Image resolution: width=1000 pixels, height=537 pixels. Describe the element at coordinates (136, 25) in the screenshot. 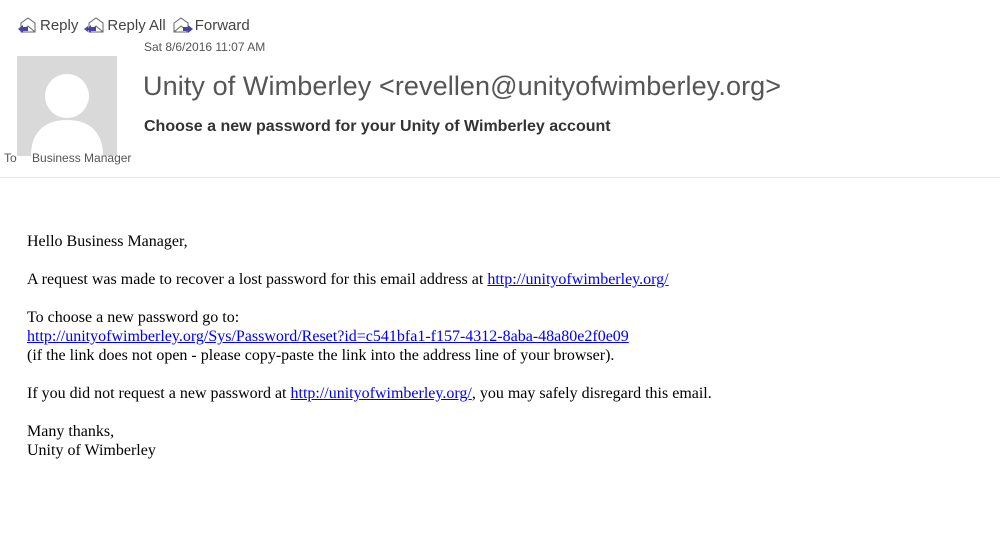

I see `reply-all-label: Reply All` at that location.